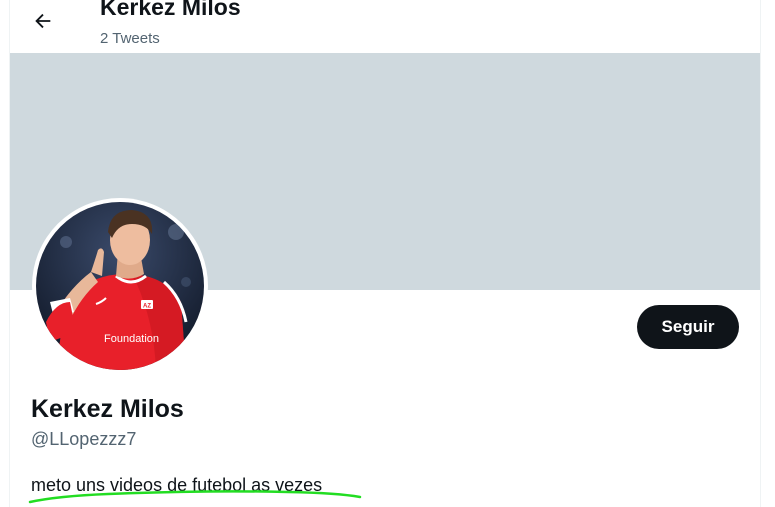 The image size is (775, 507). What do you see at coordinates (131, 339) in the screenshot?
I see `jersey-sponsor: Foundation` at bounding box center [131, 339].